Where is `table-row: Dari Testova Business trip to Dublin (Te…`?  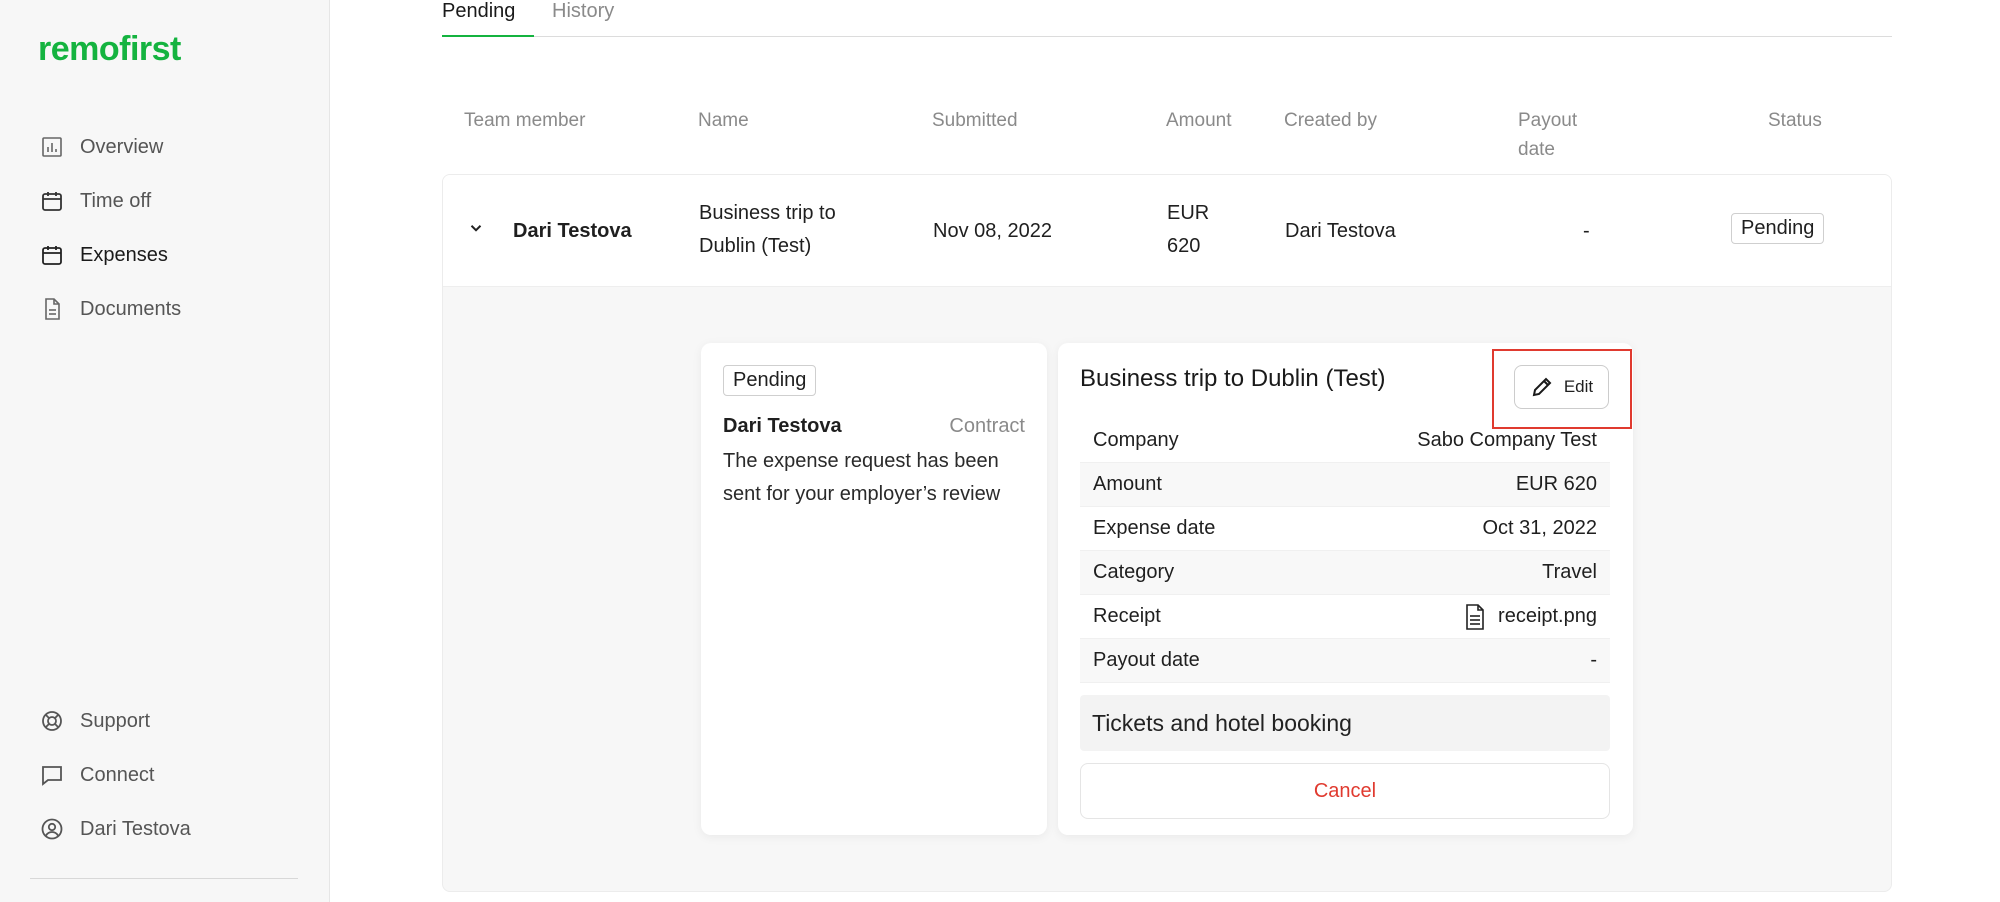 table-row: Dari Testova Business trip to Dublin (Te… is located at coordinates (1167, 231).